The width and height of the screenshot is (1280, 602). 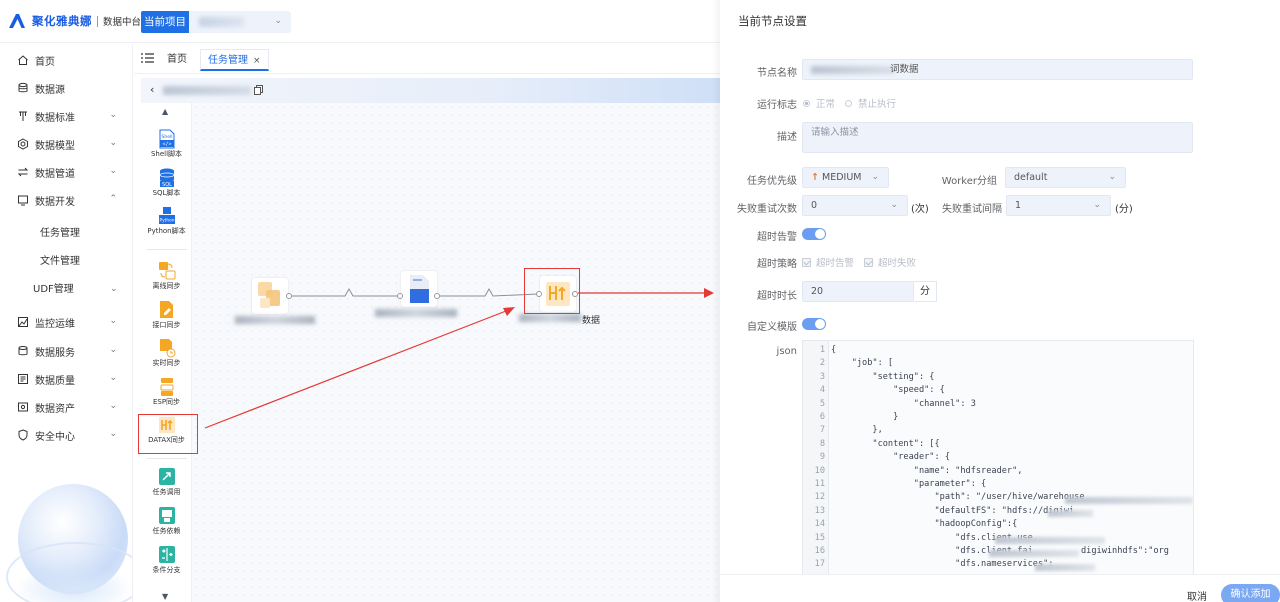 I want to click on code-line: 13 "defaultFS": "hdfs://digiwi, so click(x=944, y=510).